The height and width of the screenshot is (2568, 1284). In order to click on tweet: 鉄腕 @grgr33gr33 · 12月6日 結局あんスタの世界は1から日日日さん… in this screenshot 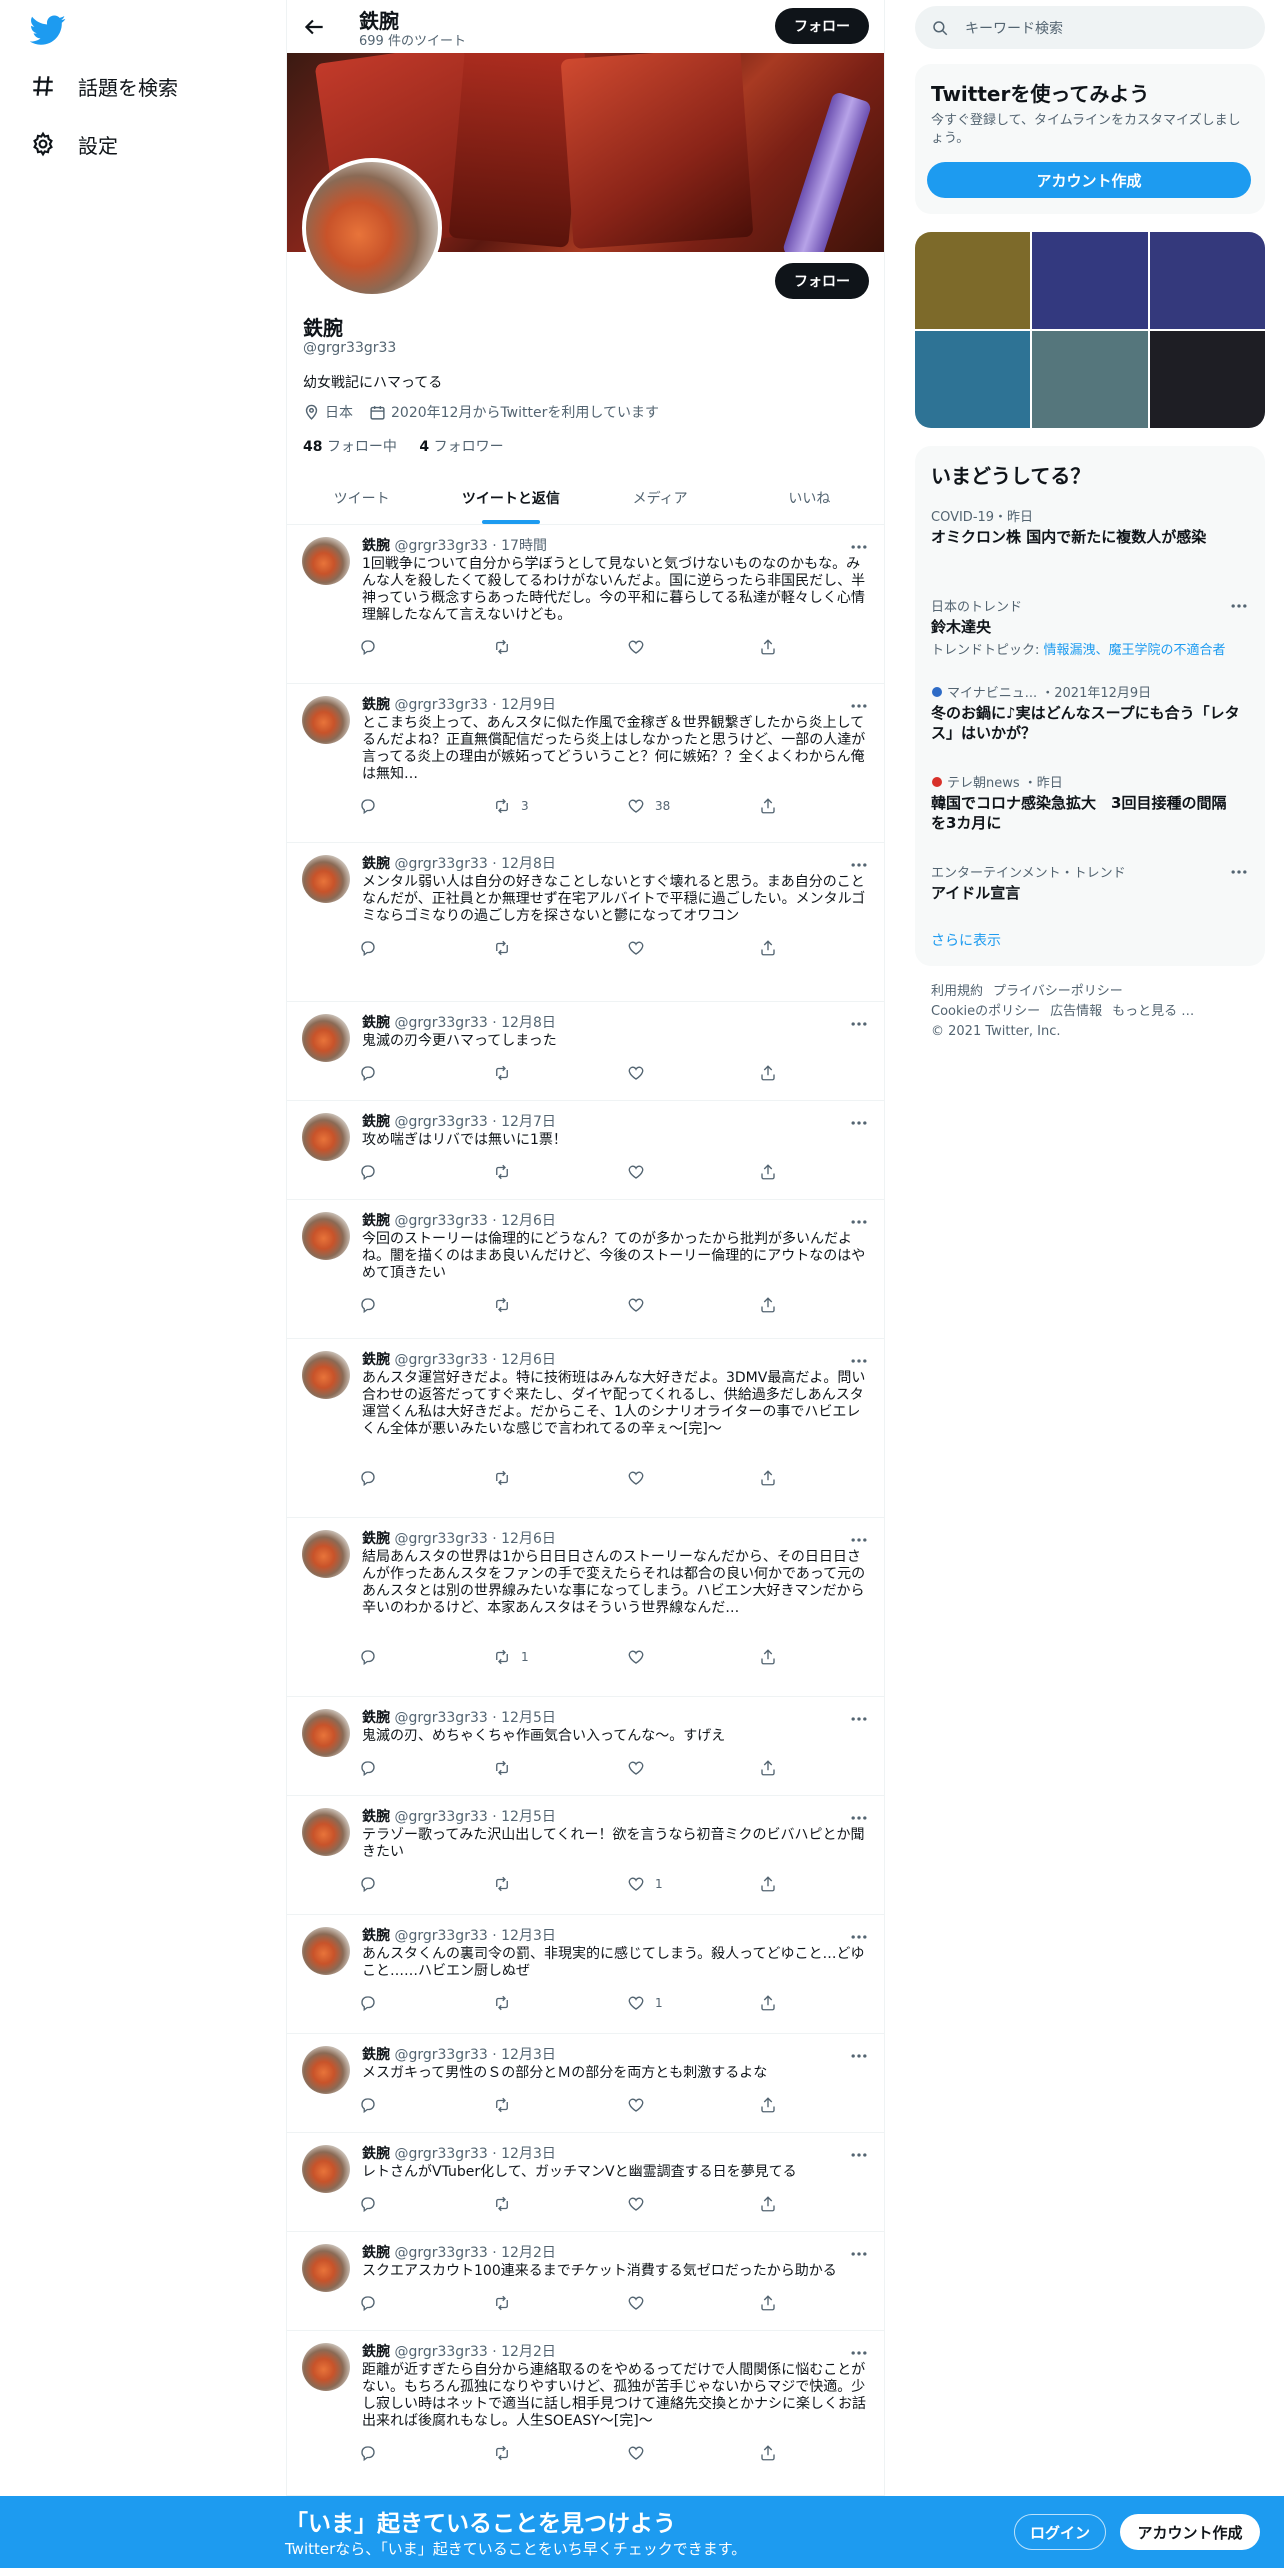, I will do `click(585, 1607)`.